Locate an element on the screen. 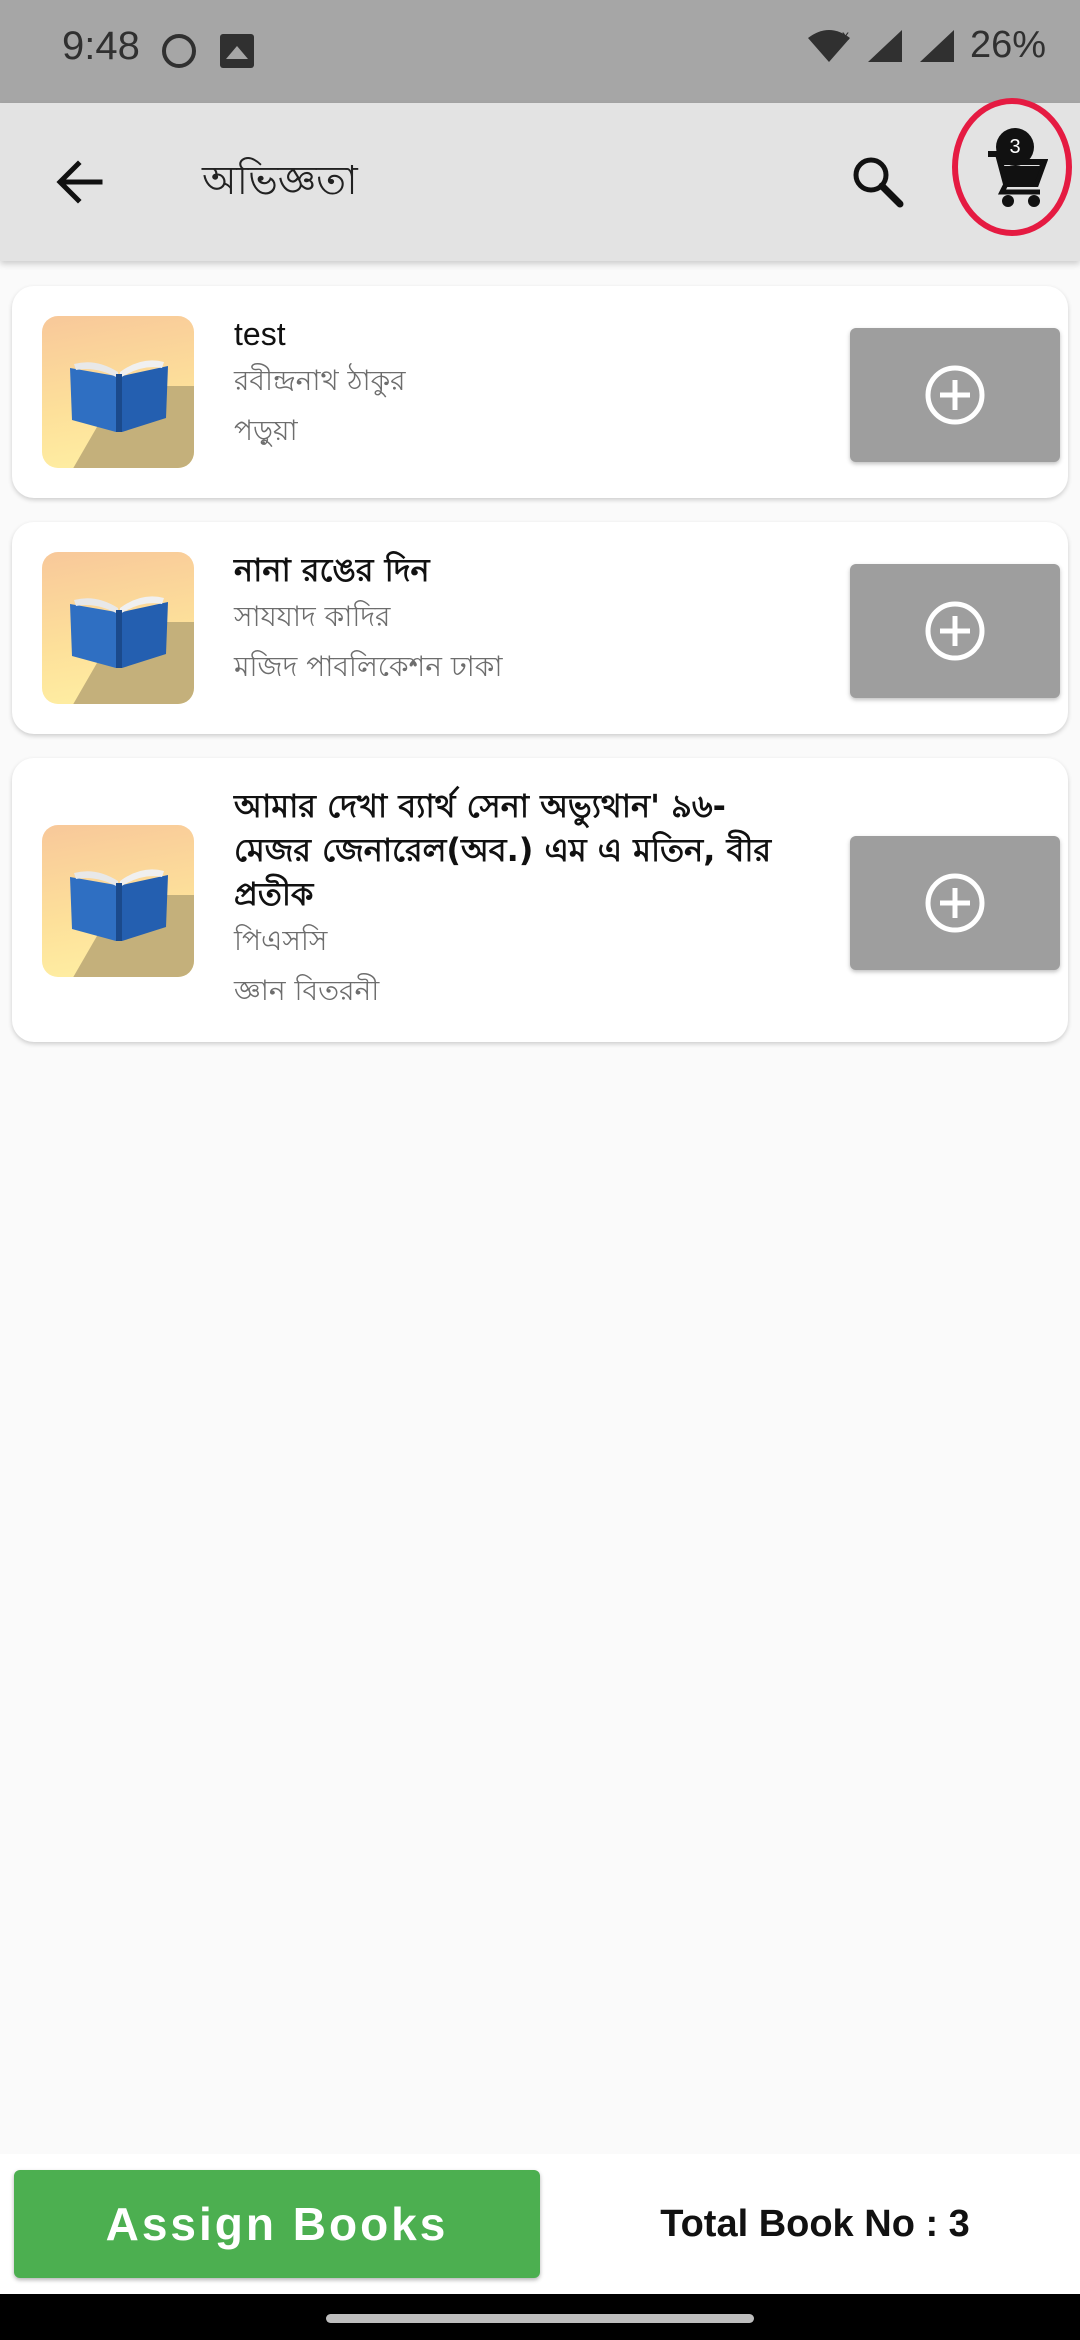  book-info: test রবীন্দ্রনাথ ঠাকুর পড়ুয়া is located at coordinates (521, 384).